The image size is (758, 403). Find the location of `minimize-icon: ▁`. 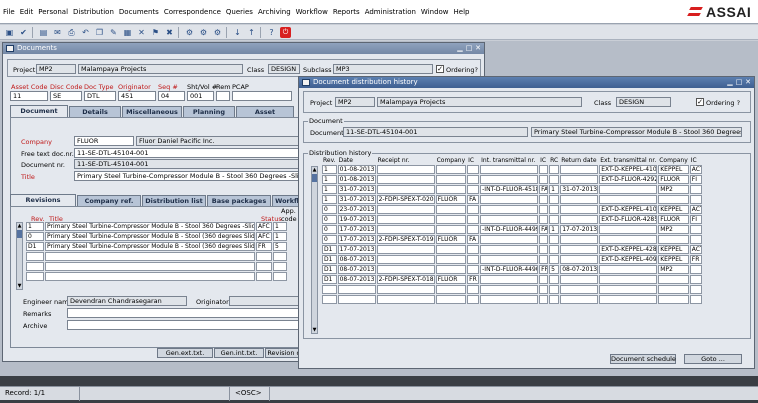

minimize-icon: ▁ is located at coordinates (730, 82).